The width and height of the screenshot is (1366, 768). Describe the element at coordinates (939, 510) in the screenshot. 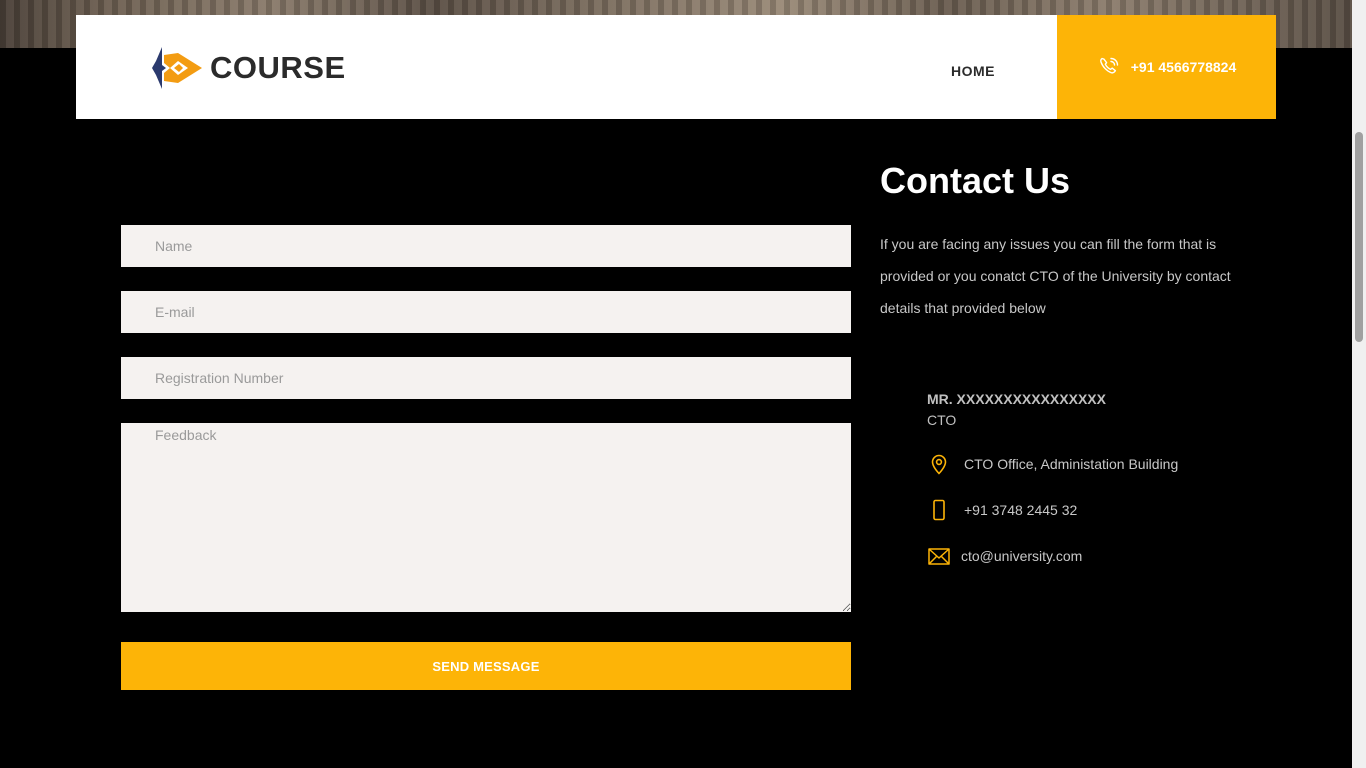

I see `mobile-phone-icon` at that location.